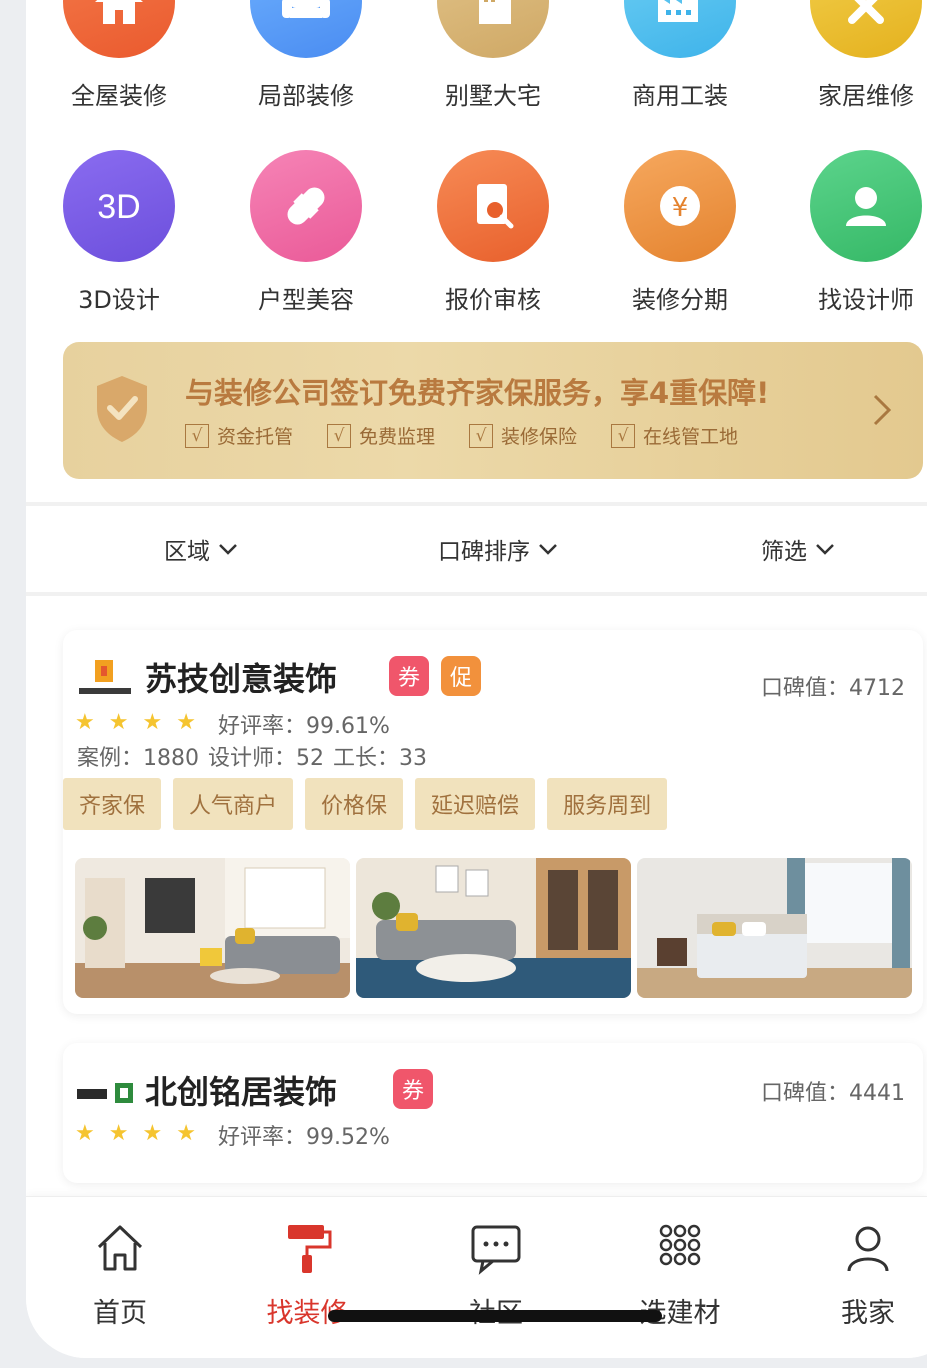  I want to click on filter-region: 区域, so click(201, 549).